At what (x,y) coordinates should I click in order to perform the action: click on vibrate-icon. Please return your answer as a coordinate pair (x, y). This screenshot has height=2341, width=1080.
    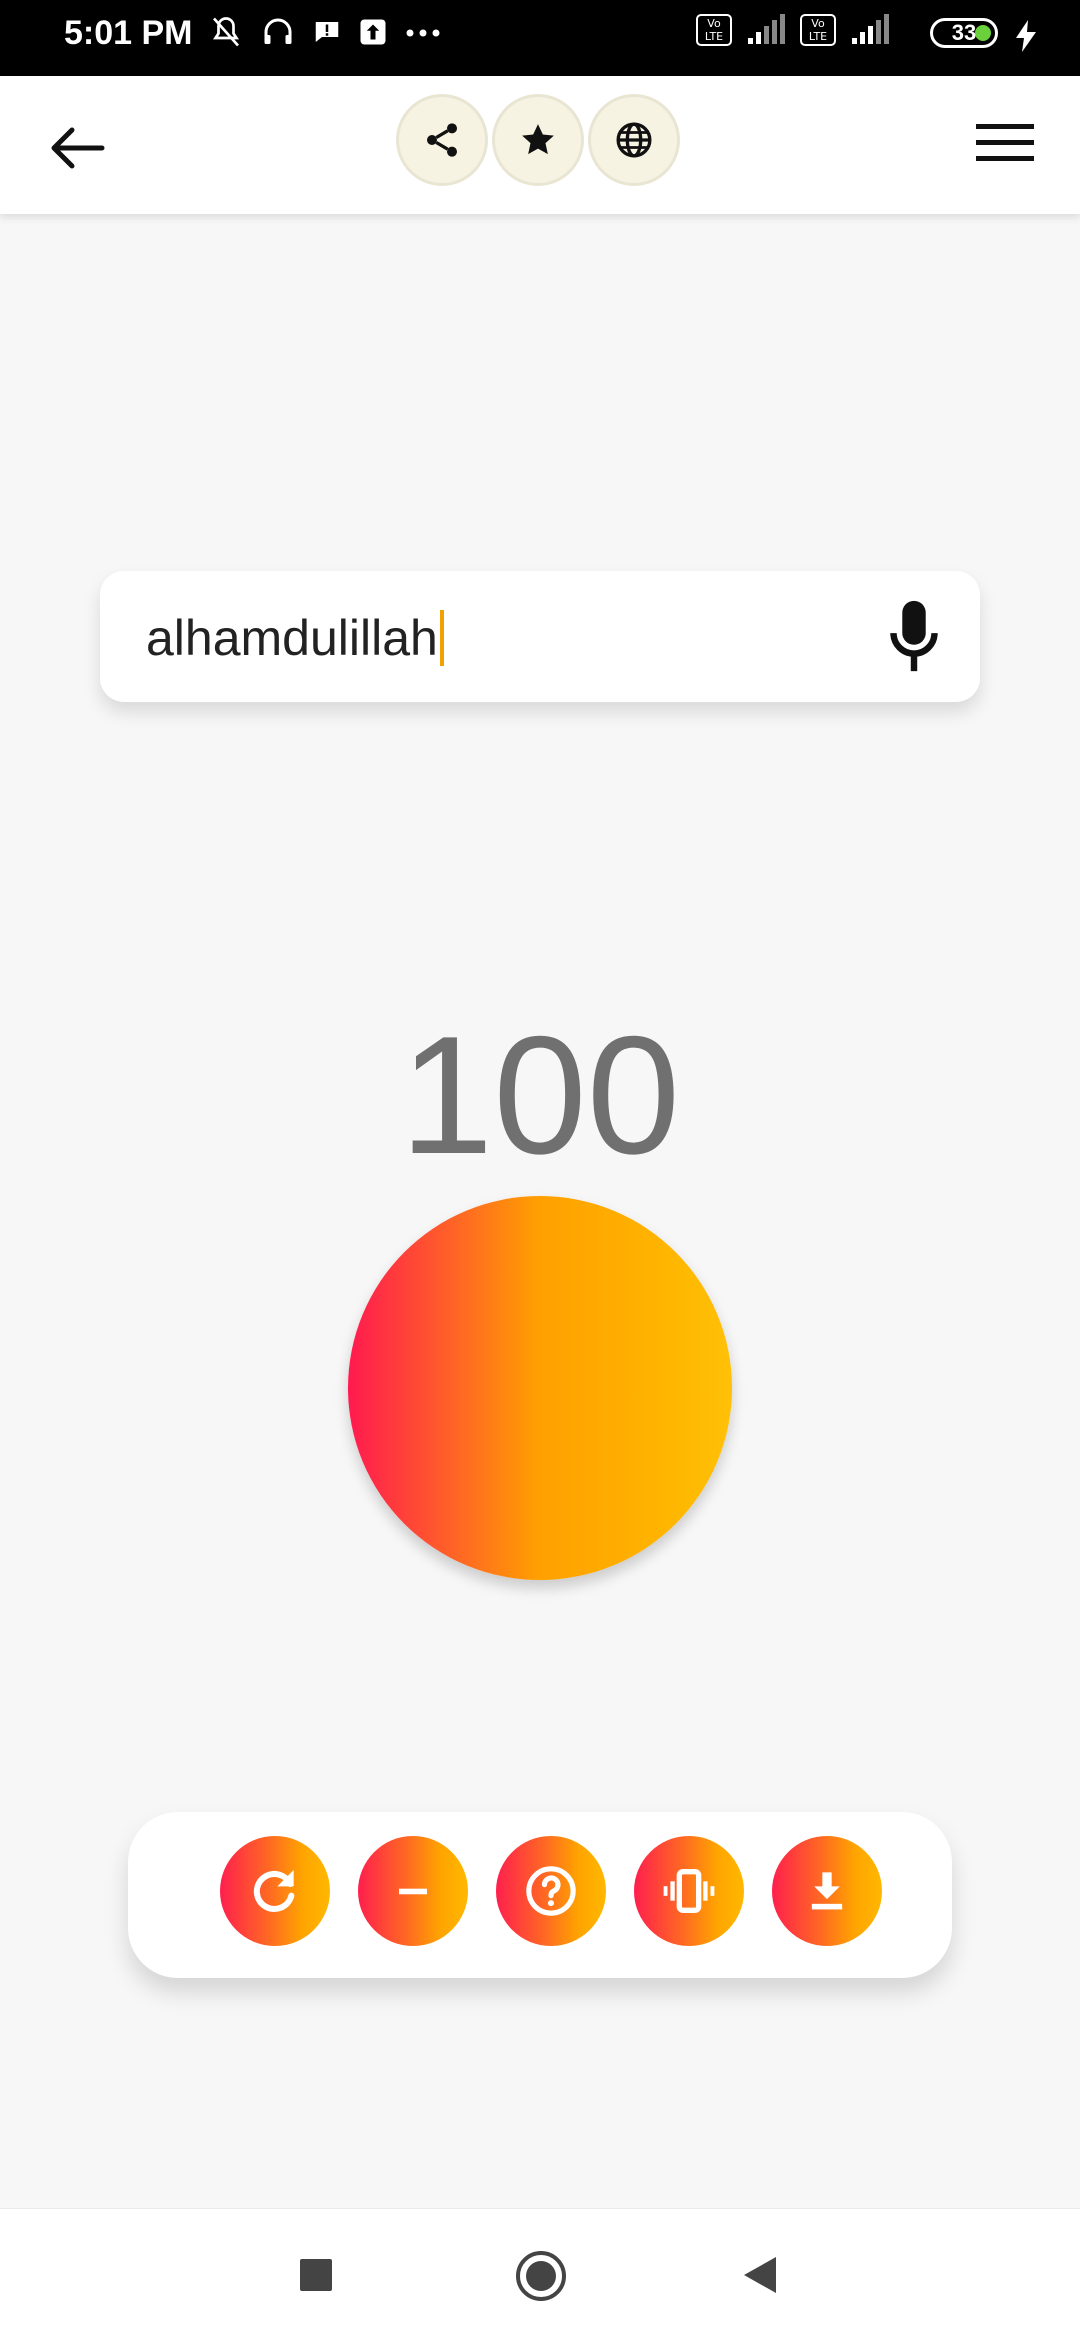
    Looking at the image, I should click on (689, 1891).